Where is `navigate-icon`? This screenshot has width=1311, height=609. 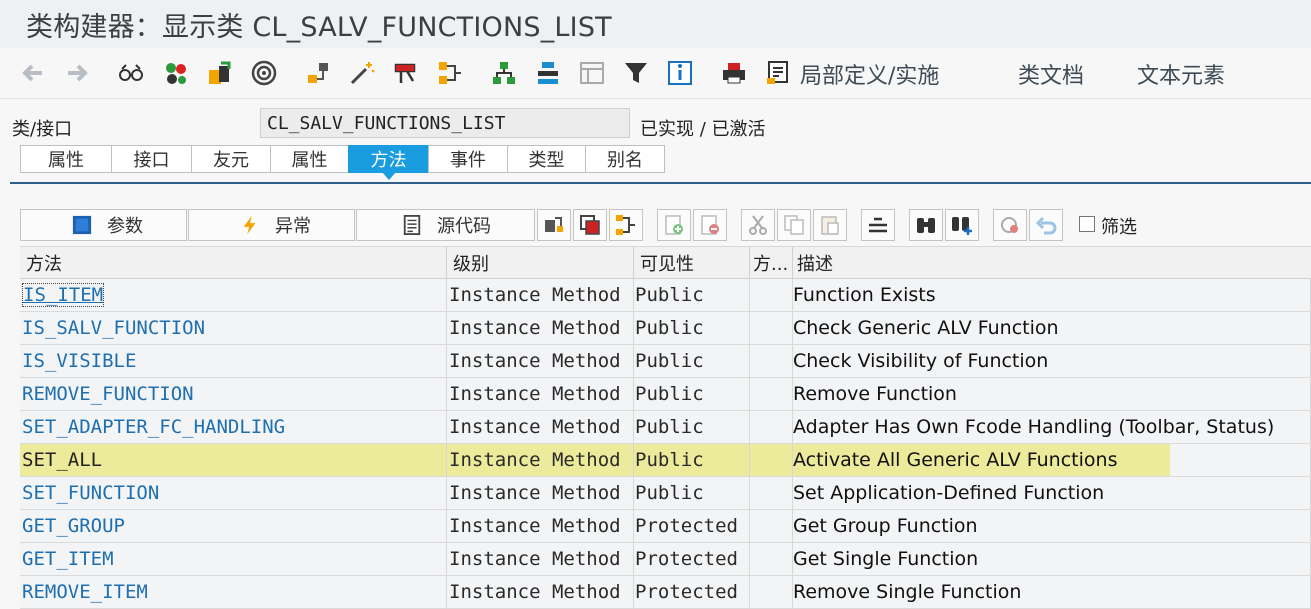
navigate-icon is located at coordinates (554, 225).